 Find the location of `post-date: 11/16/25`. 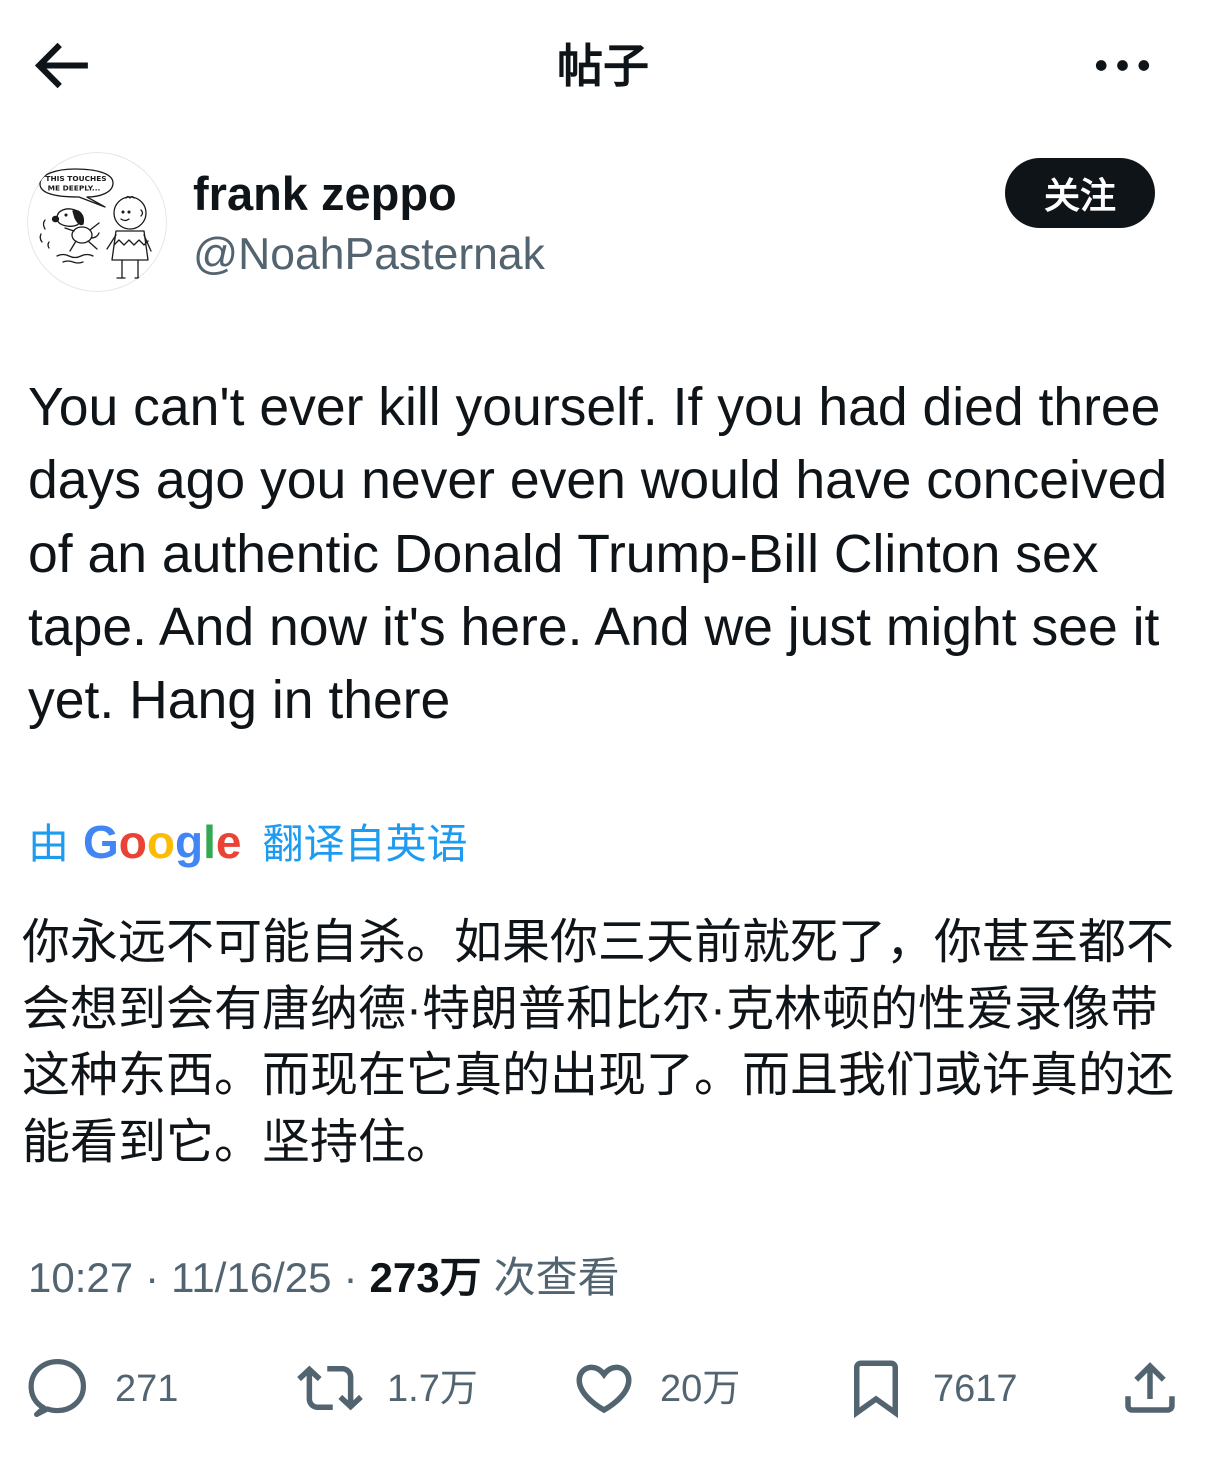

post-date: 11/16/25 is located at coordinates (251, 1277).